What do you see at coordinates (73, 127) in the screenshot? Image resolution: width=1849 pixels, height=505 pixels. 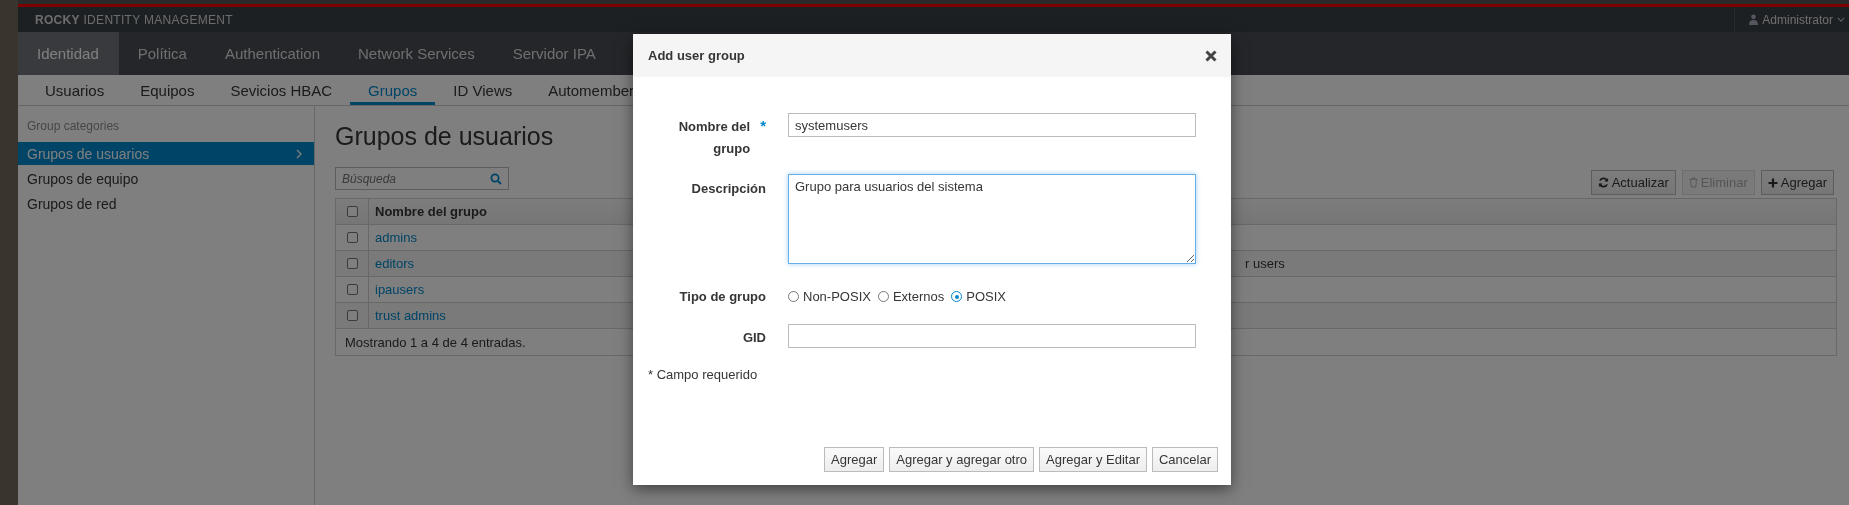 I see `sidebar-heading: Group categories` at bounding box center [73, 127].